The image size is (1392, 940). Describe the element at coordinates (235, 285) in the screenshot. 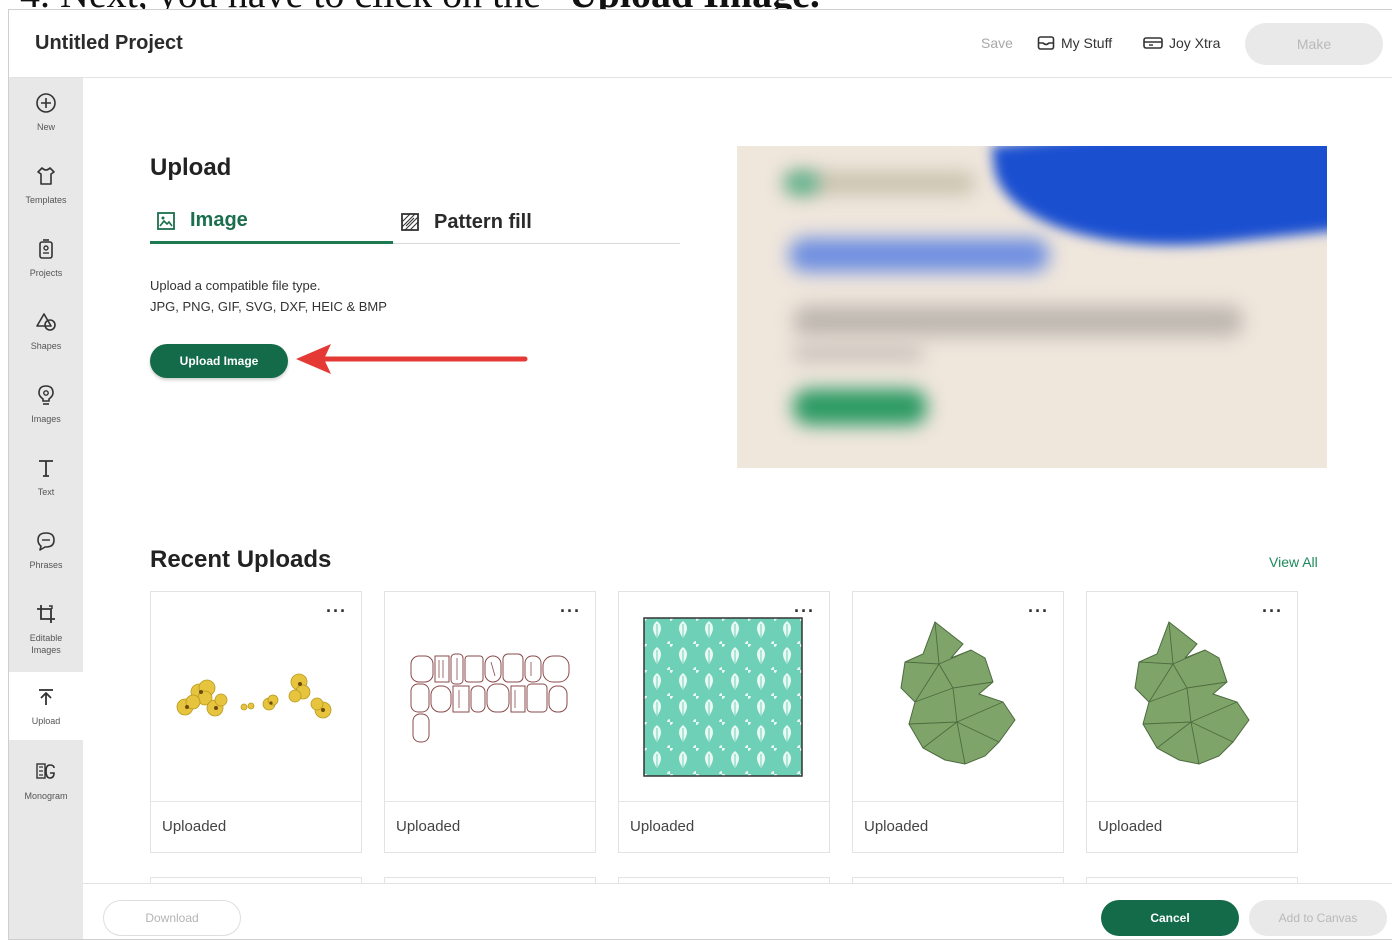

I see `upload-description: Upload a compatible file type.` at that location.